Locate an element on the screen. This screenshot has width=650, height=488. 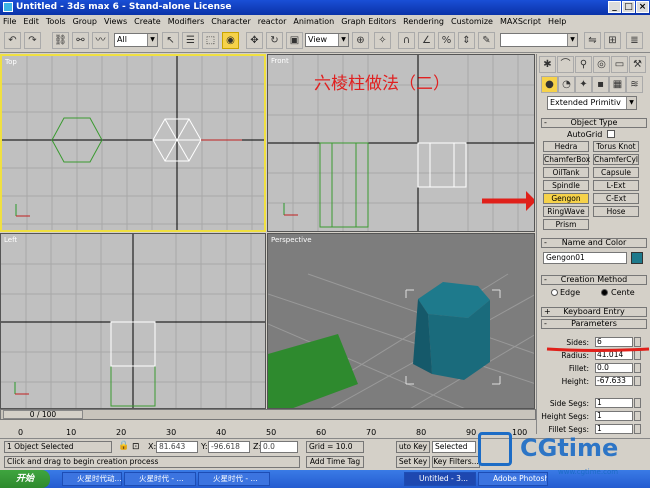
z-coordinate-field: 0.0 is located at coordinates (279, 447).